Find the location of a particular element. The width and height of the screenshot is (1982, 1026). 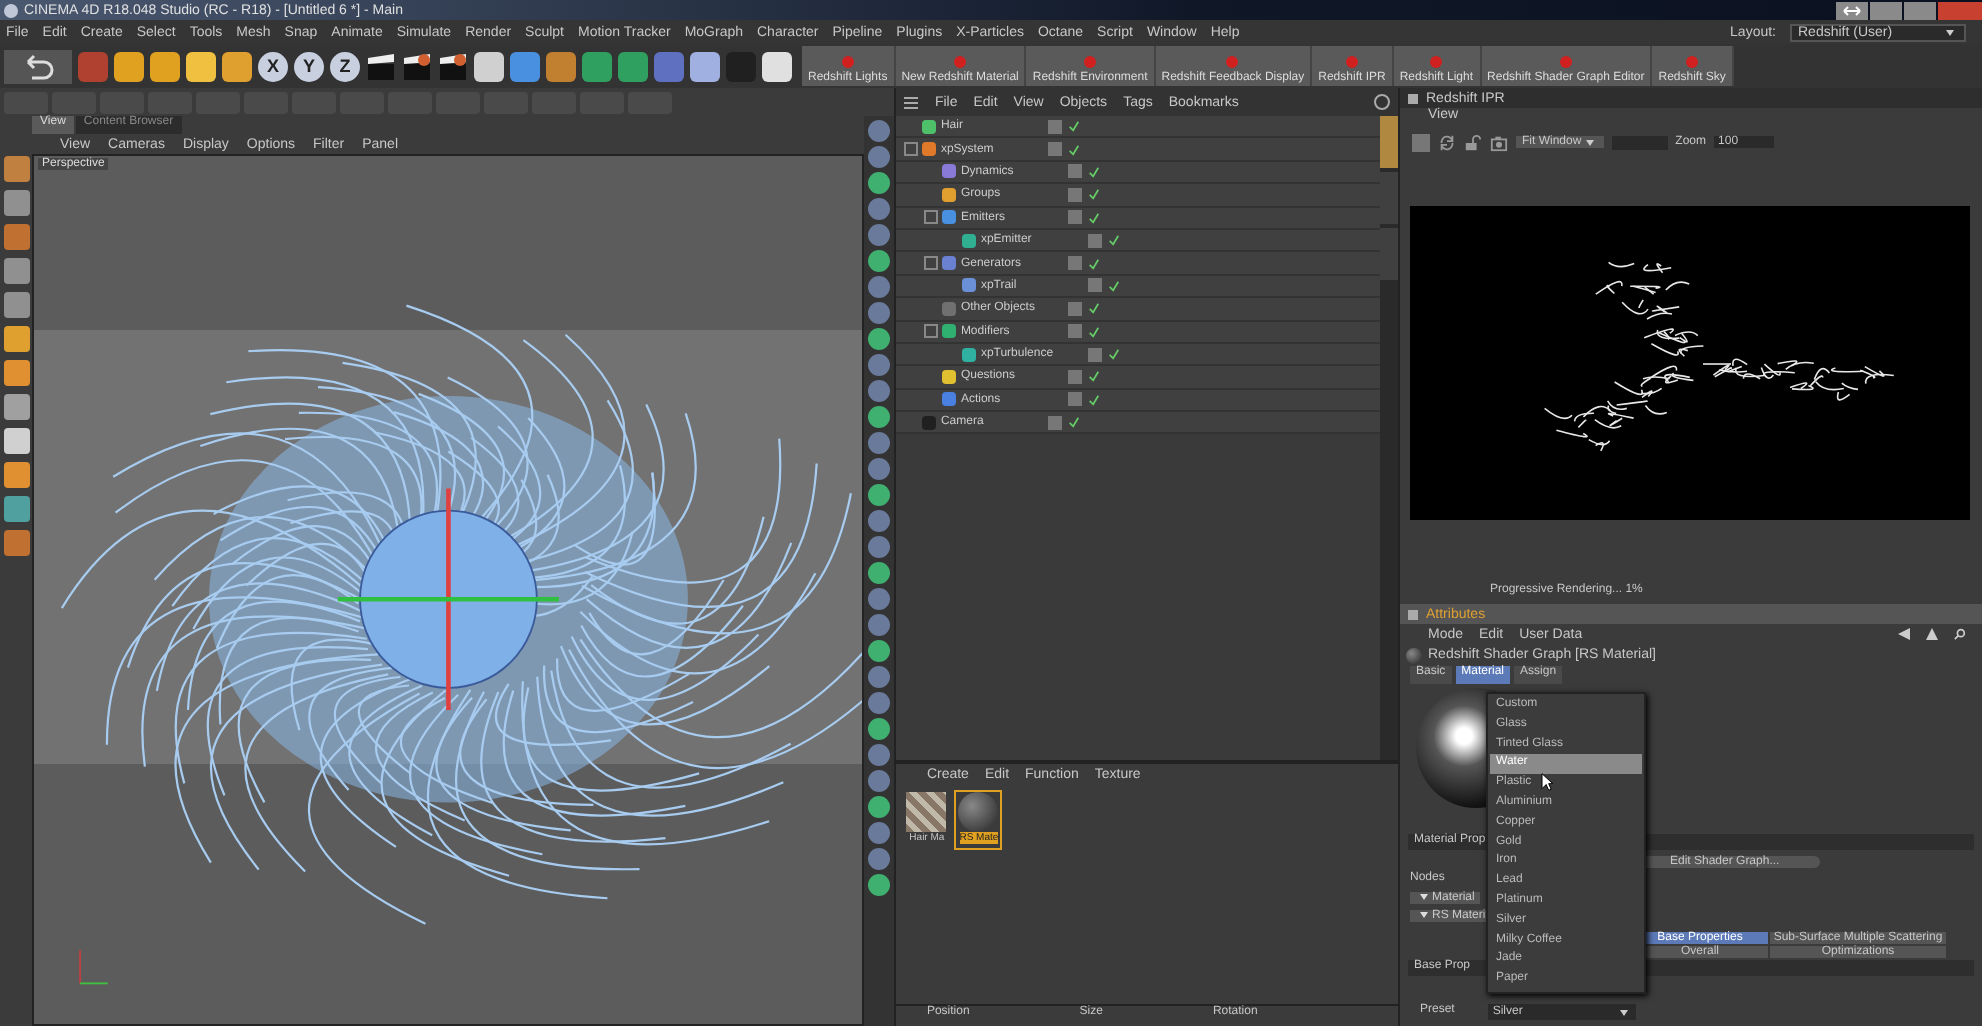

undo-icon is located at coordinates (38, 66).